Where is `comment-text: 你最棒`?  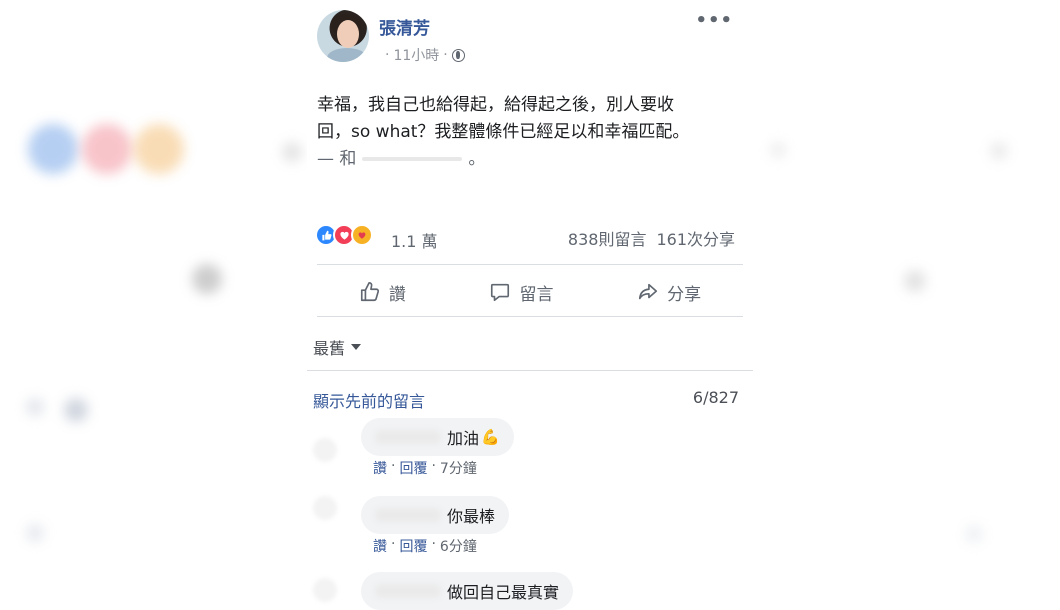
comment-text: 你最棒 is located at coordinates (471, 516).